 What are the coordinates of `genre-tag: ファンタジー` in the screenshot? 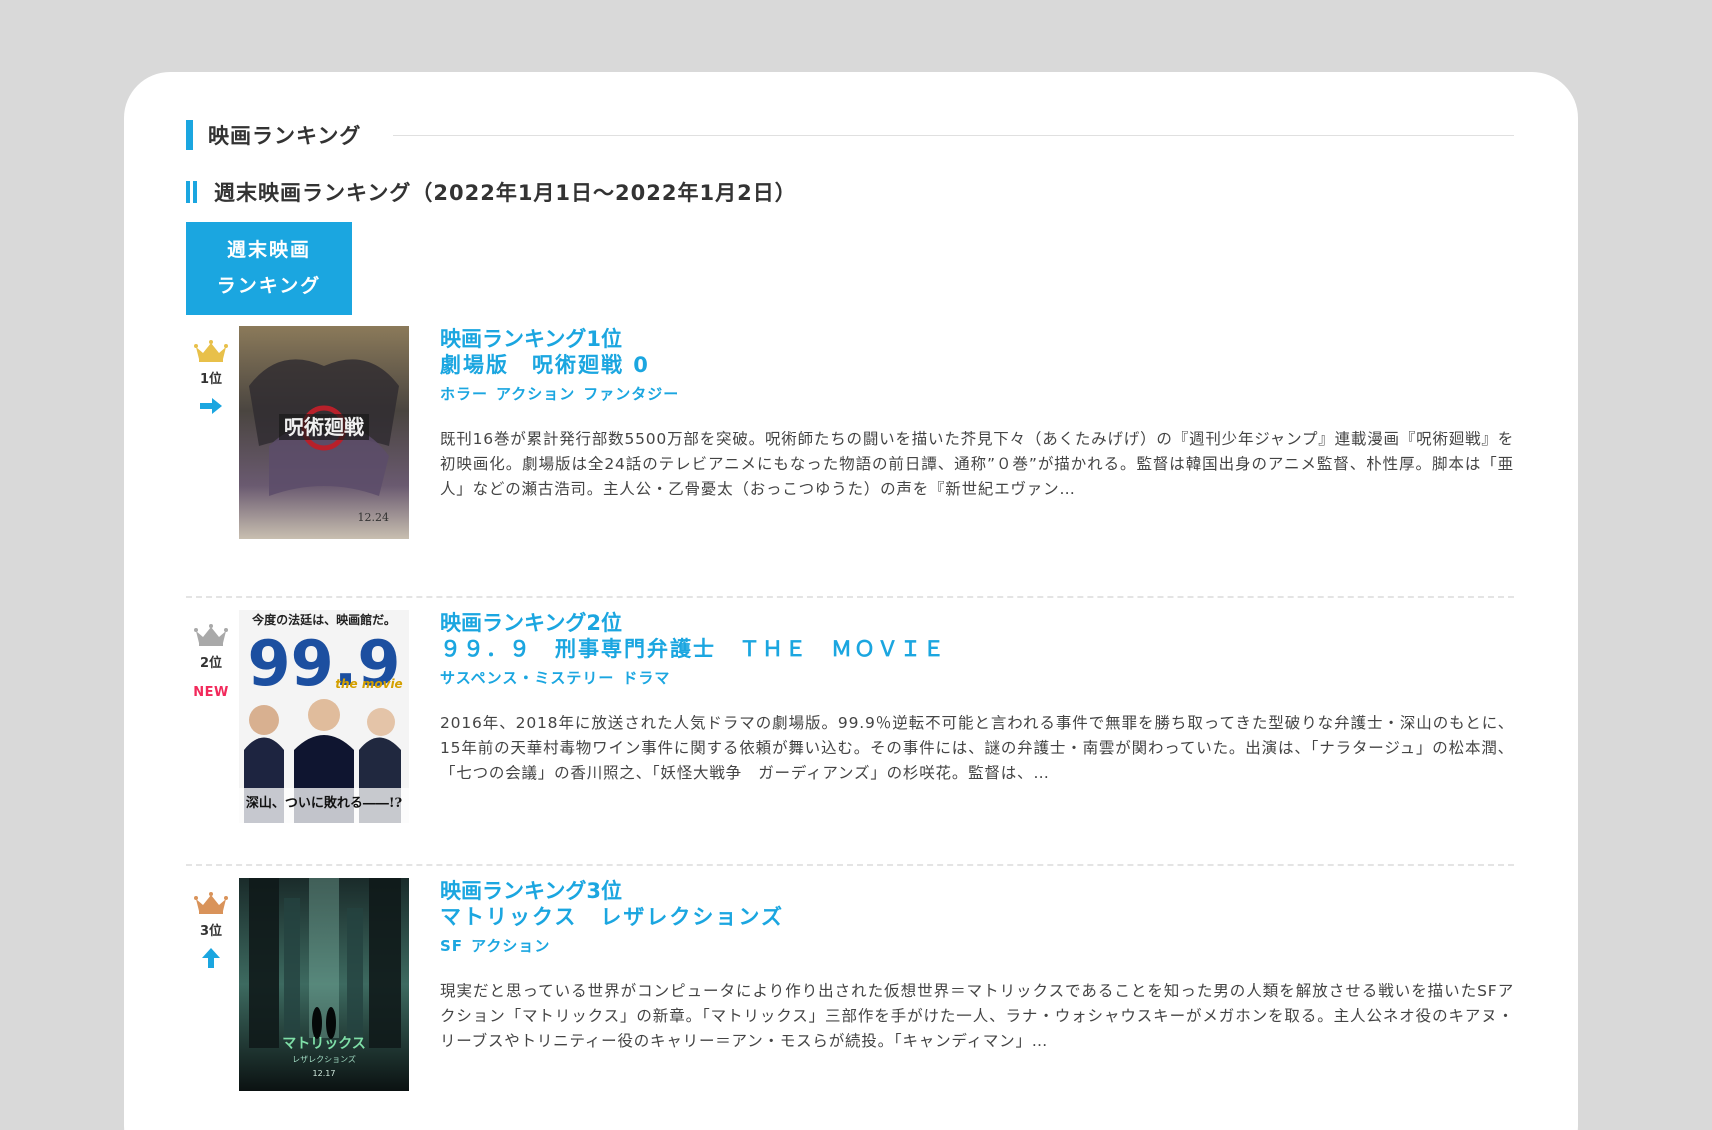 It's located at (631, 394).